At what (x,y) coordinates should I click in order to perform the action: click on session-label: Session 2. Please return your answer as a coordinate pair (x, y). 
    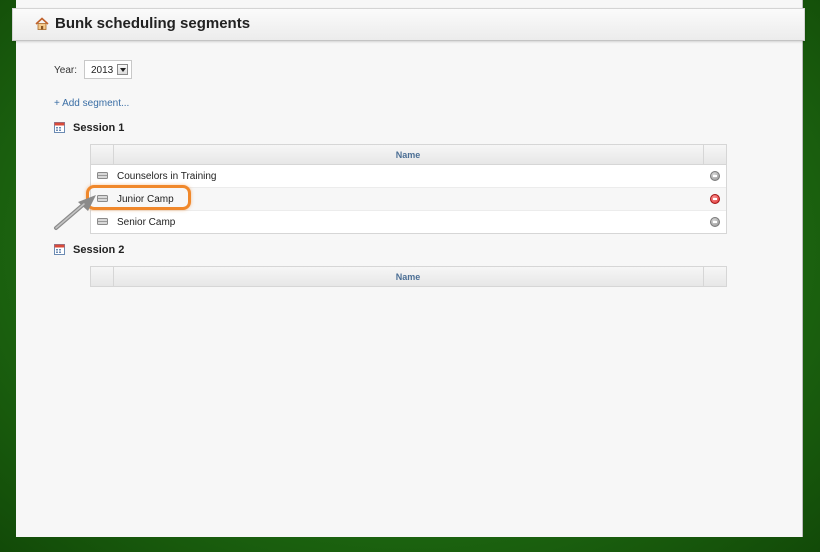
    Looking at the image, I should click on (99, 250).